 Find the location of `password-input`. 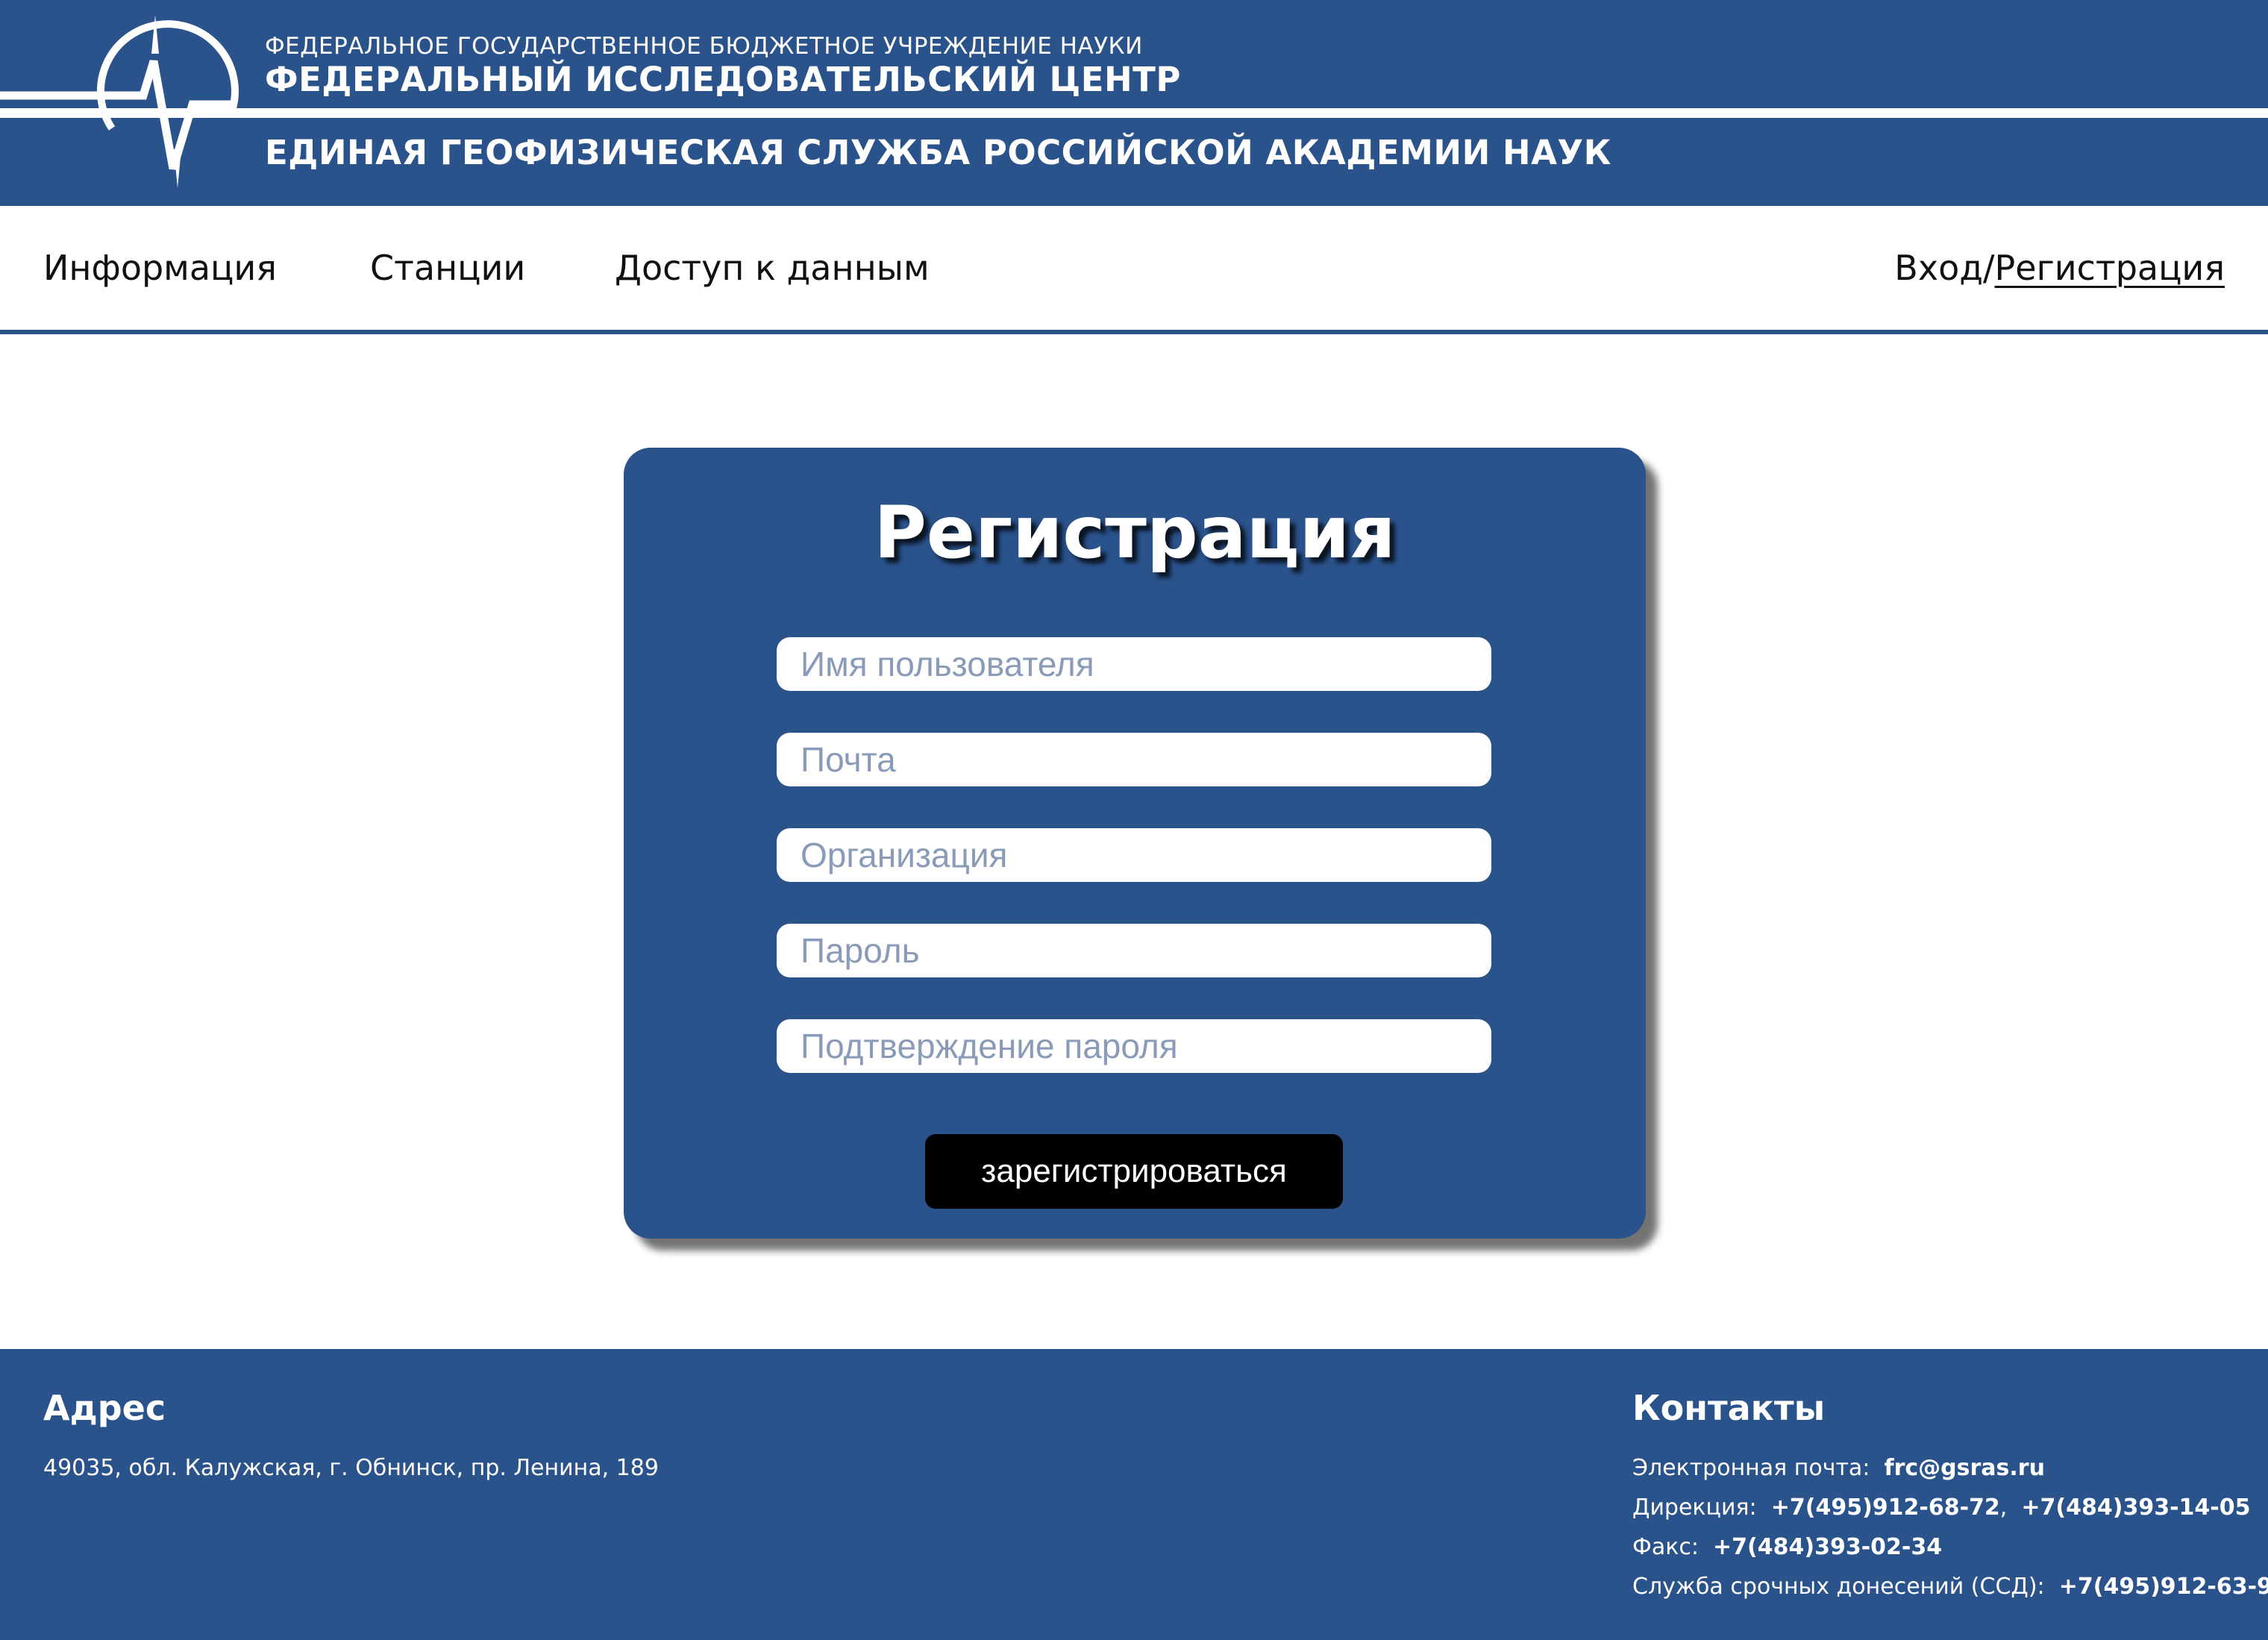

password-input is located at coordinates (1134, 950).